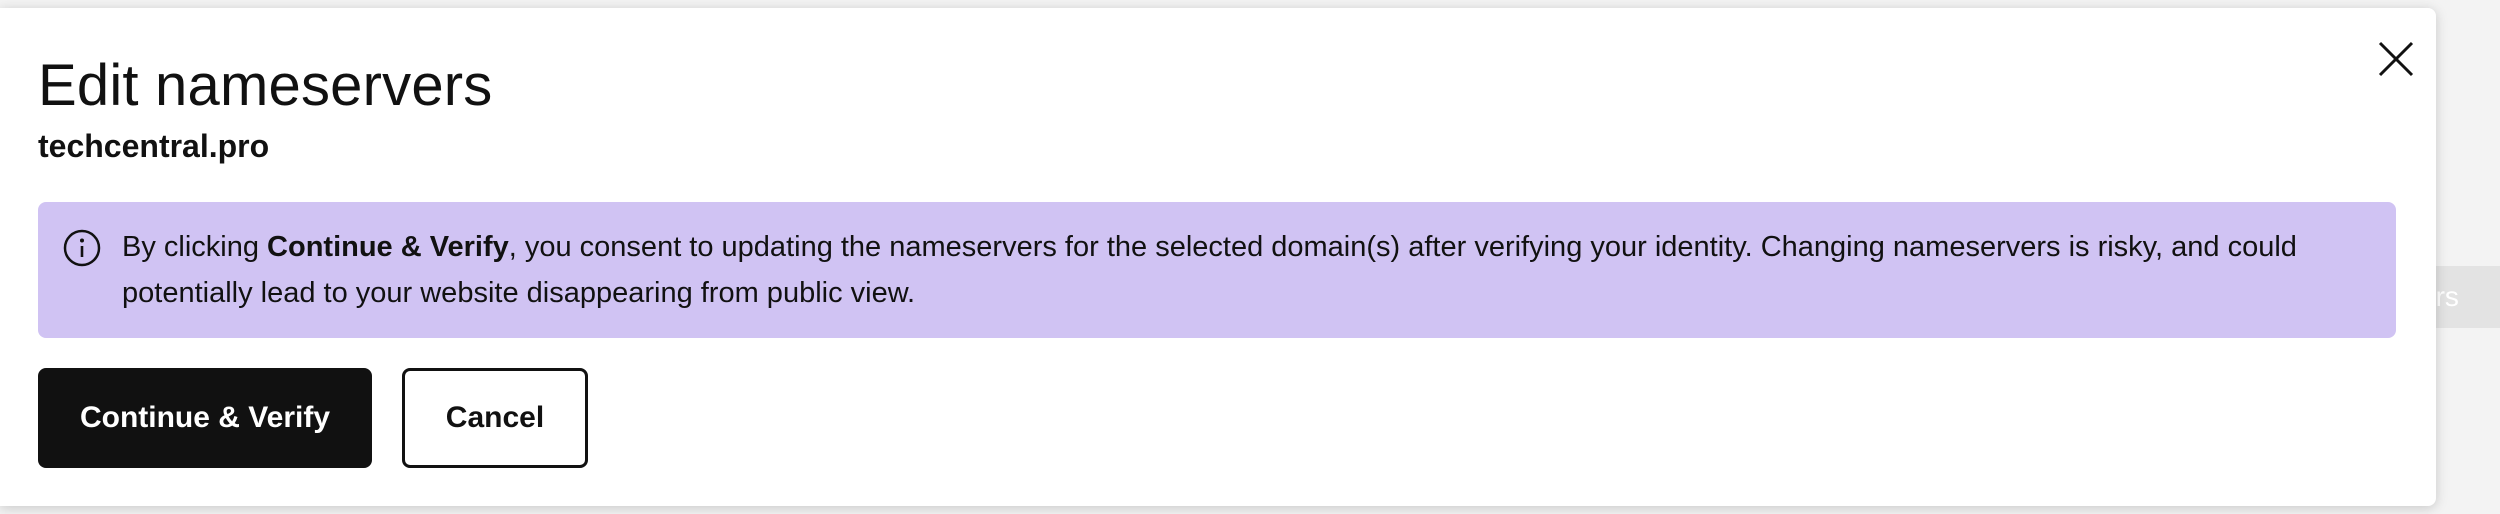 The image size is (2500, 514). I want to click on info-icon, so click(82, 248).